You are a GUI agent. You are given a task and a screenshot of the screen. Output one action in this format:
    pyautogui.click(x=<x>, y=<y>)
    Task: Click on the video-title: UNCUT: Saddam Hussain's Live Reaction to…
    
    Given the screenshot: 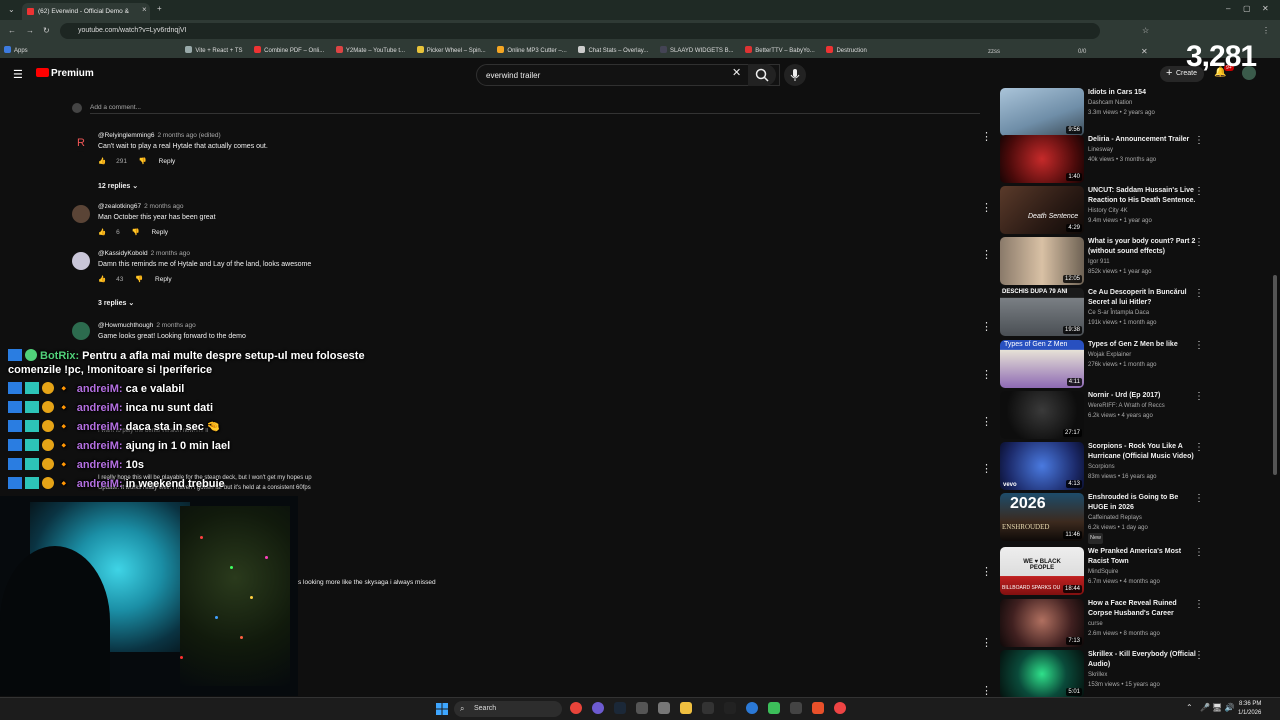 What is the action you would take?
    pyautogui.click(x=1143, y=196)
    